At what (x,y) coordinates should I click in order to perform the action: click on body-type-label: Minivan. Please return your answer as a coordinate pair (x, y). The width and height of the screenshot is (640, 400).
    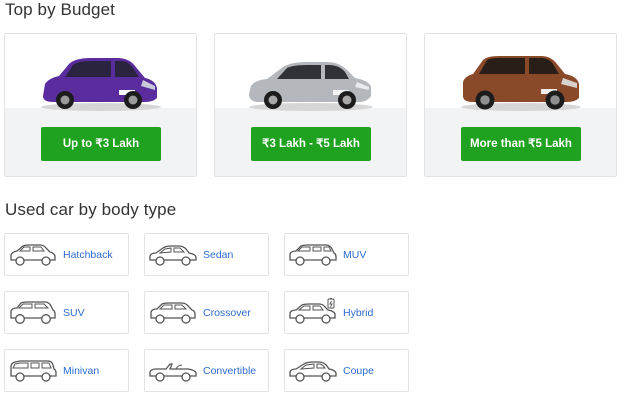
    Looking at the image, I should click on (81, 371).